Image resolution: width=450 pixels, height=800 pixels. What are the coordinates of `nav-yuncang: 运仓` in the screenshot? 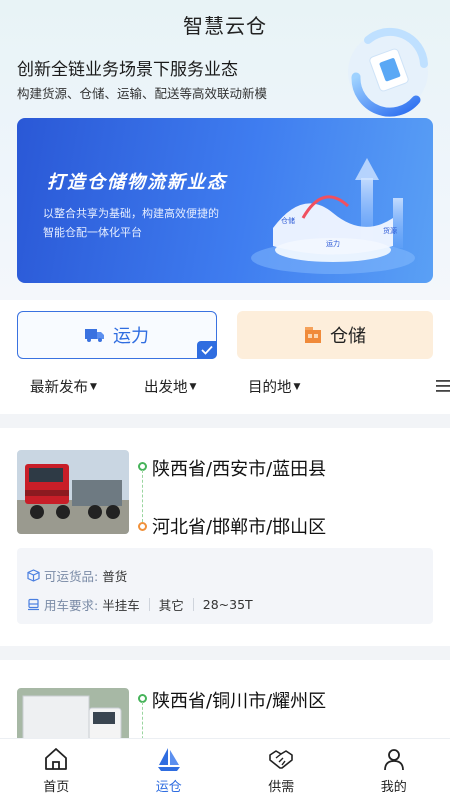 It's located at (169, 769).